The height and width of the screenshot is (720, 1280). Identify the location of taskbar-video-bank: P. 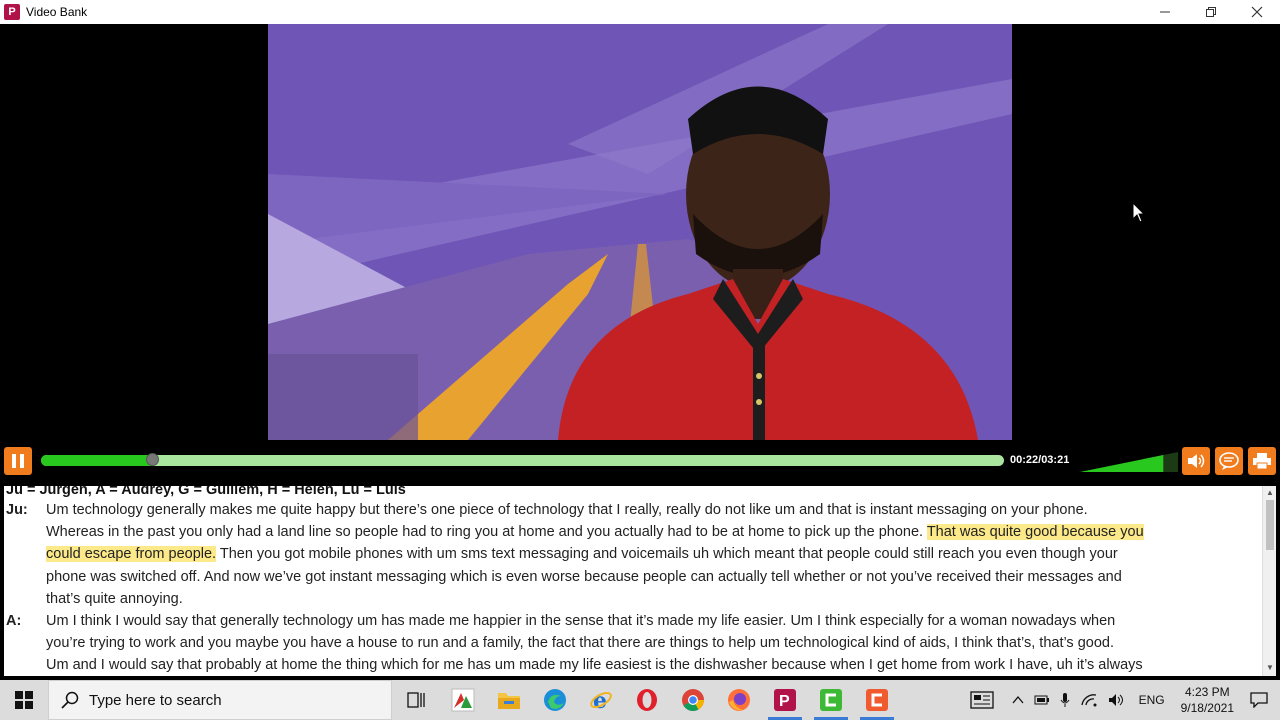
(785, 700).